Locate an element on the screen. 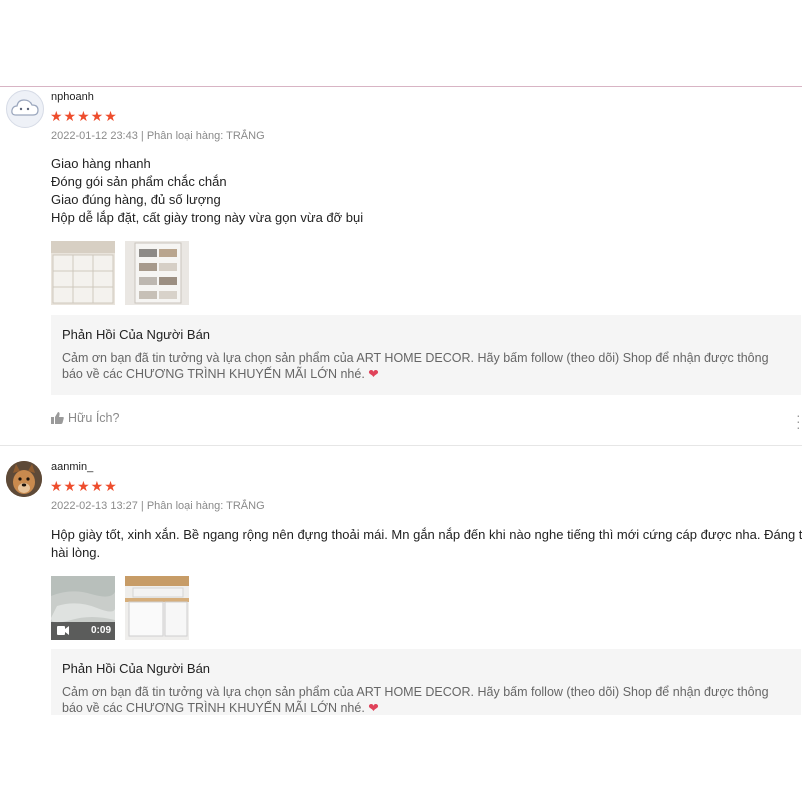  username: nphoanh is located at coordinates (72, 97).